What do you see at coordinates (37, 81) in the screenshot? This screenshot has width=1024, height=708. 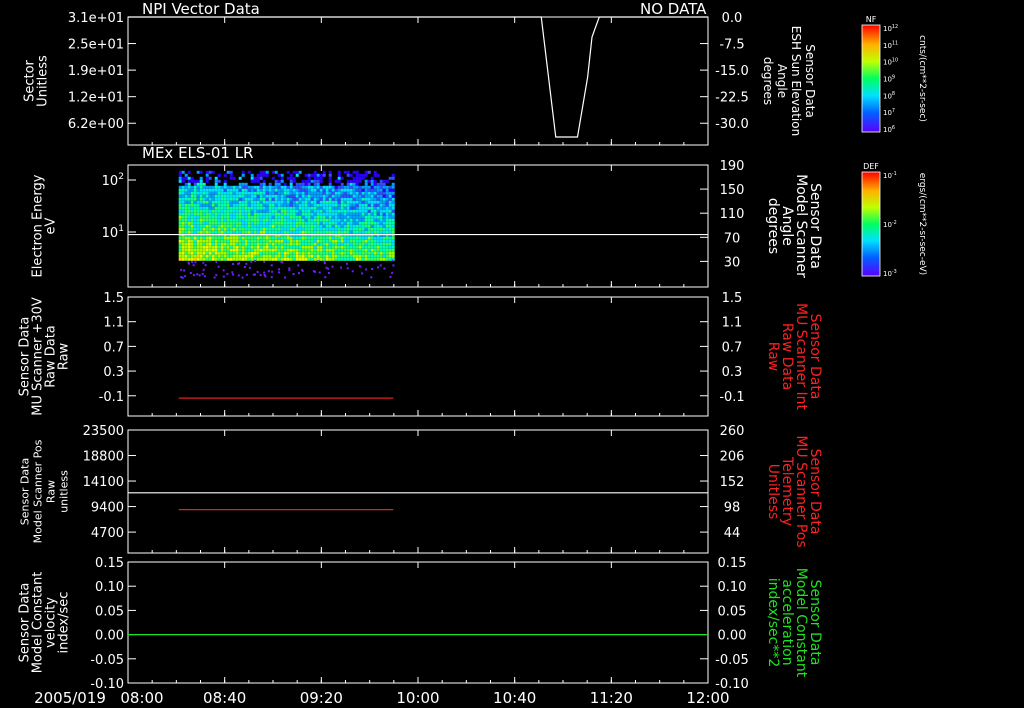 I see `left-axis-label: SectorUnitless` at bounding box center [37, 81].